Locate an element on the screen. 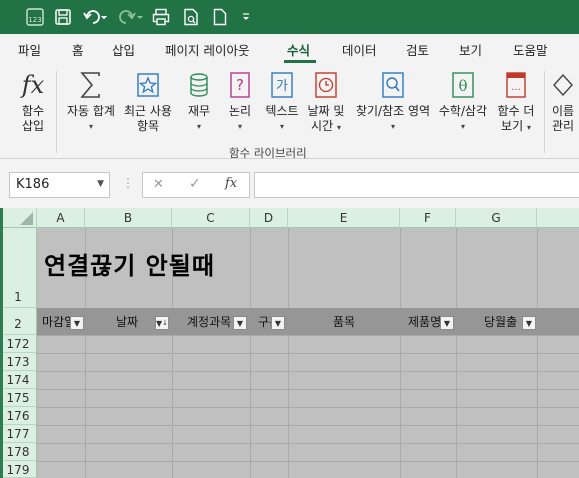 The height and width of the screenshot is (478, 579). row-header: 175 is located at coordinates (18, 398).